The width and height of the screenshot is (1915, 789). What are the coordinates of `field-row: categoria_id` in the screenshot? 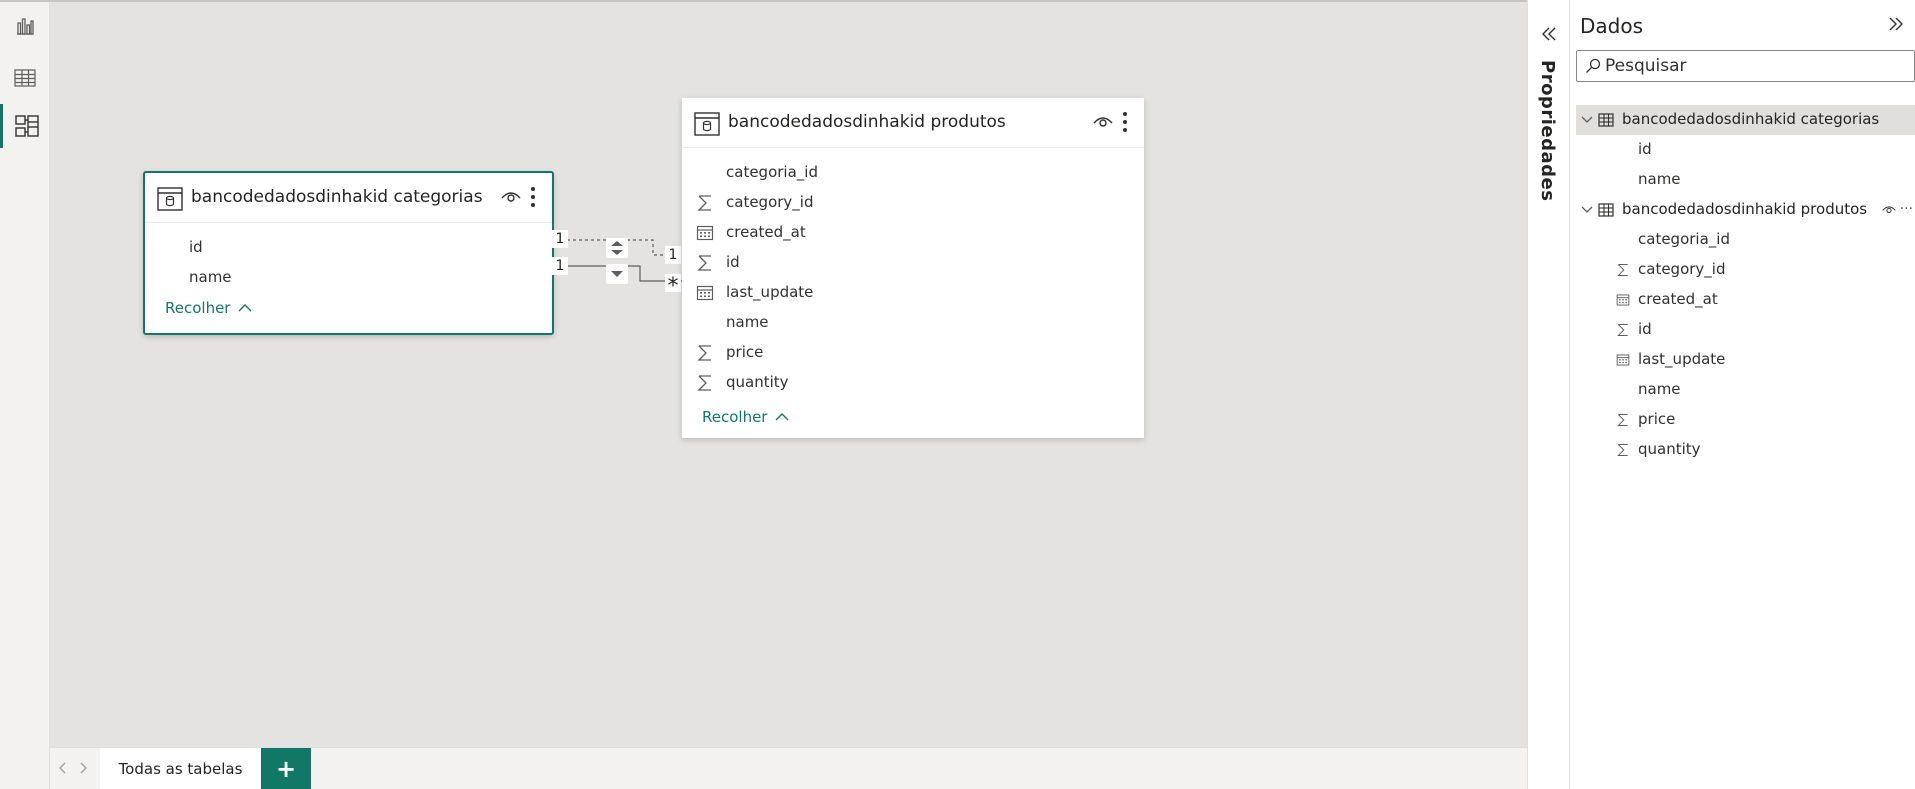 It's located at (913, 173).